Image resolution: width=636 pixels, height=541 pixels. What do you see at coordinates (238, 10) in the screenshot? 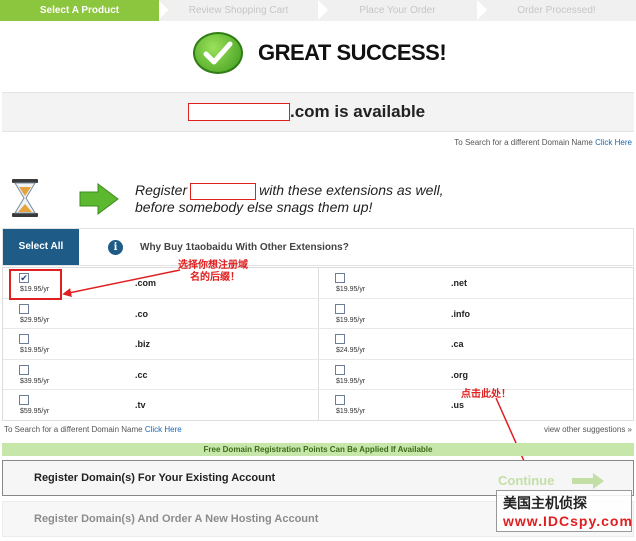
I see `step-review-cart: Review Shopping Cart` at bounding box center [238, 10].